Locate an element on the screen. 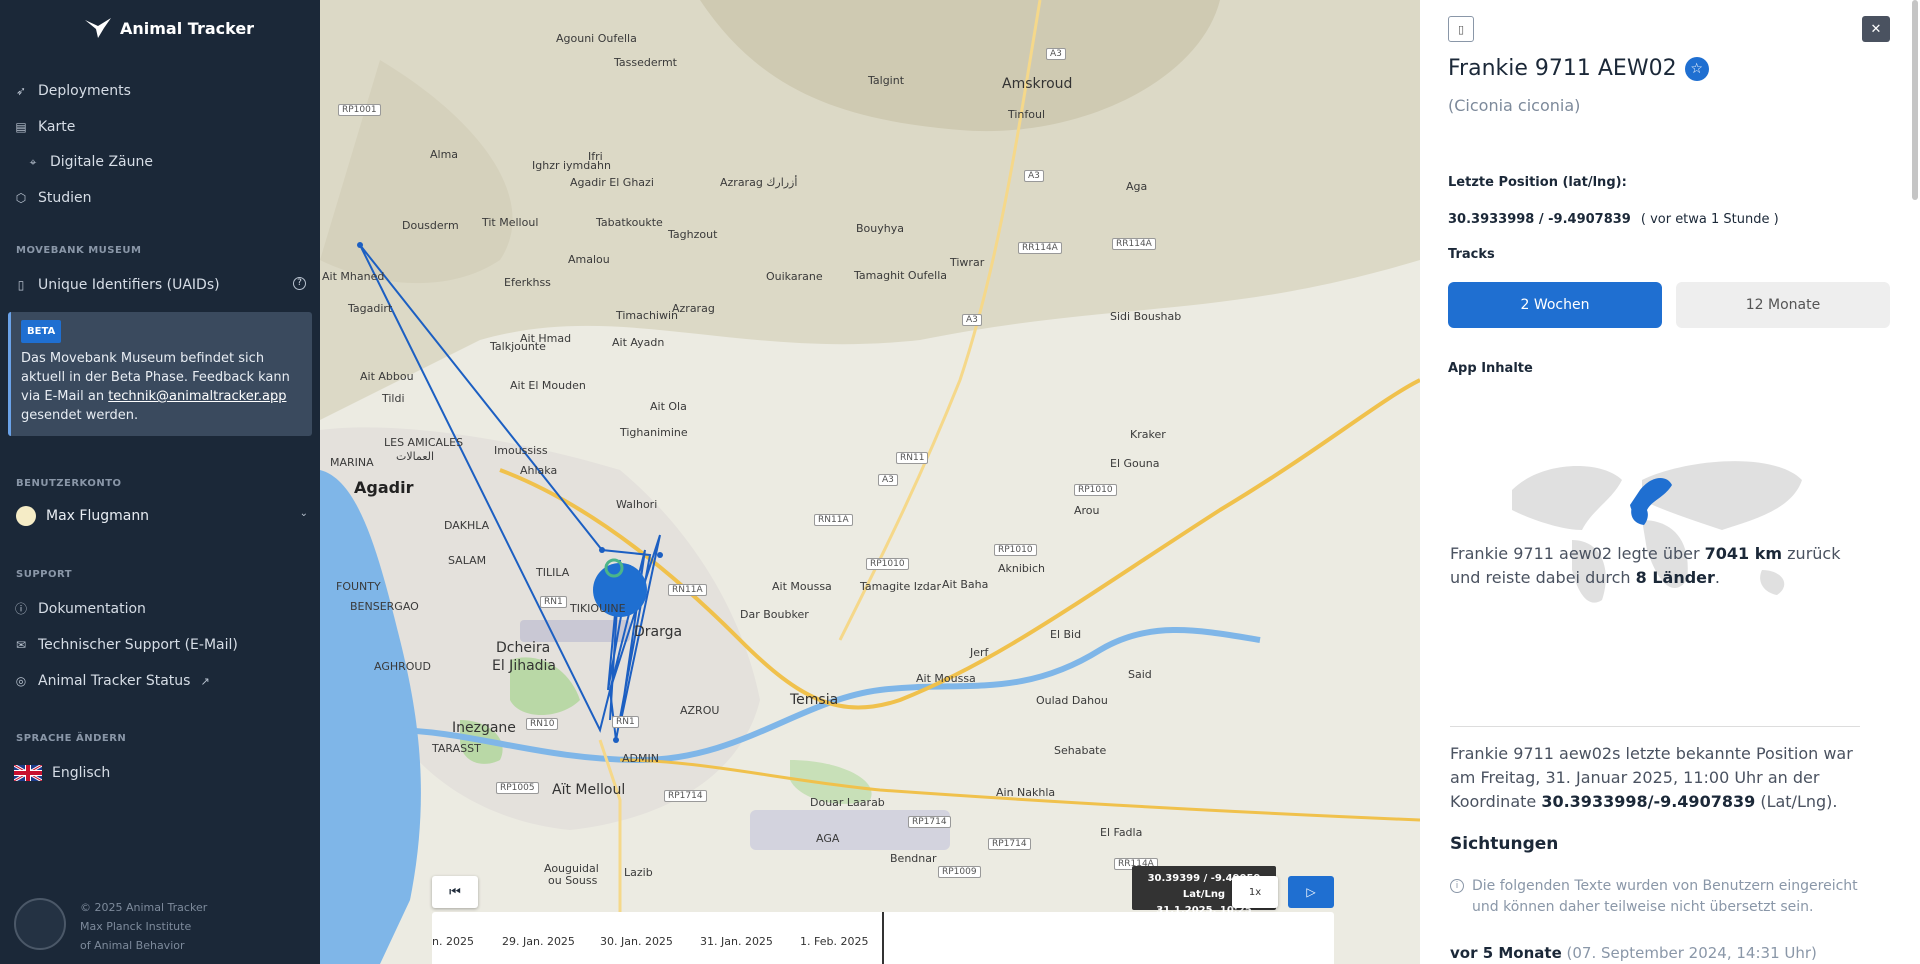 This screenshot has width=1920, height=964. nav-tech-support: ✉ Technischer Support (E-Mail) is located at coordinates (126, 645).